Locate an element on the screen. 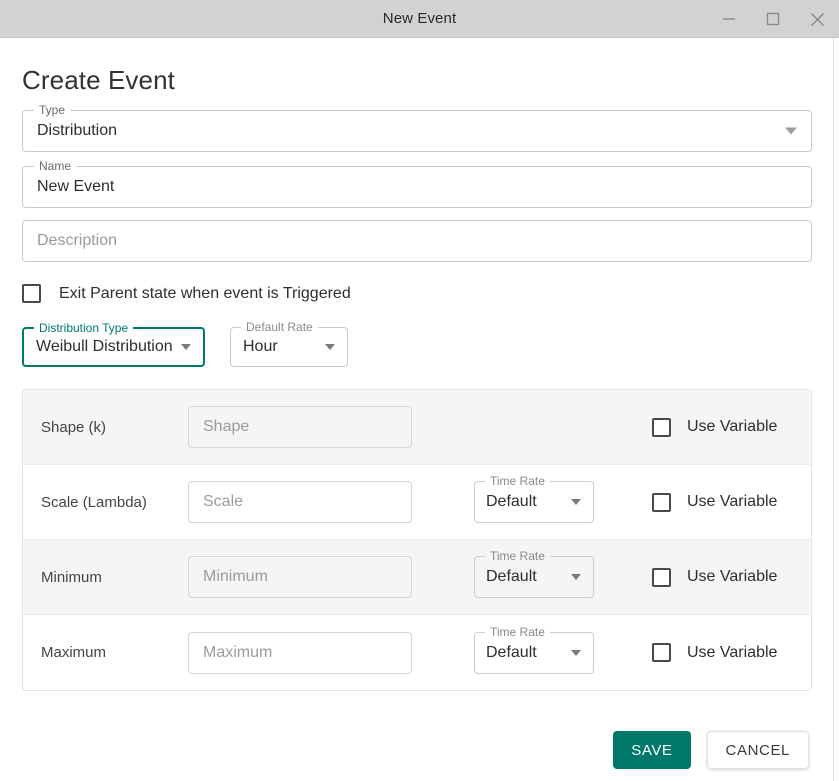 The image size is (839, 781). parameter-name: Scale (Lambda) is located at coordinates (94, 502).